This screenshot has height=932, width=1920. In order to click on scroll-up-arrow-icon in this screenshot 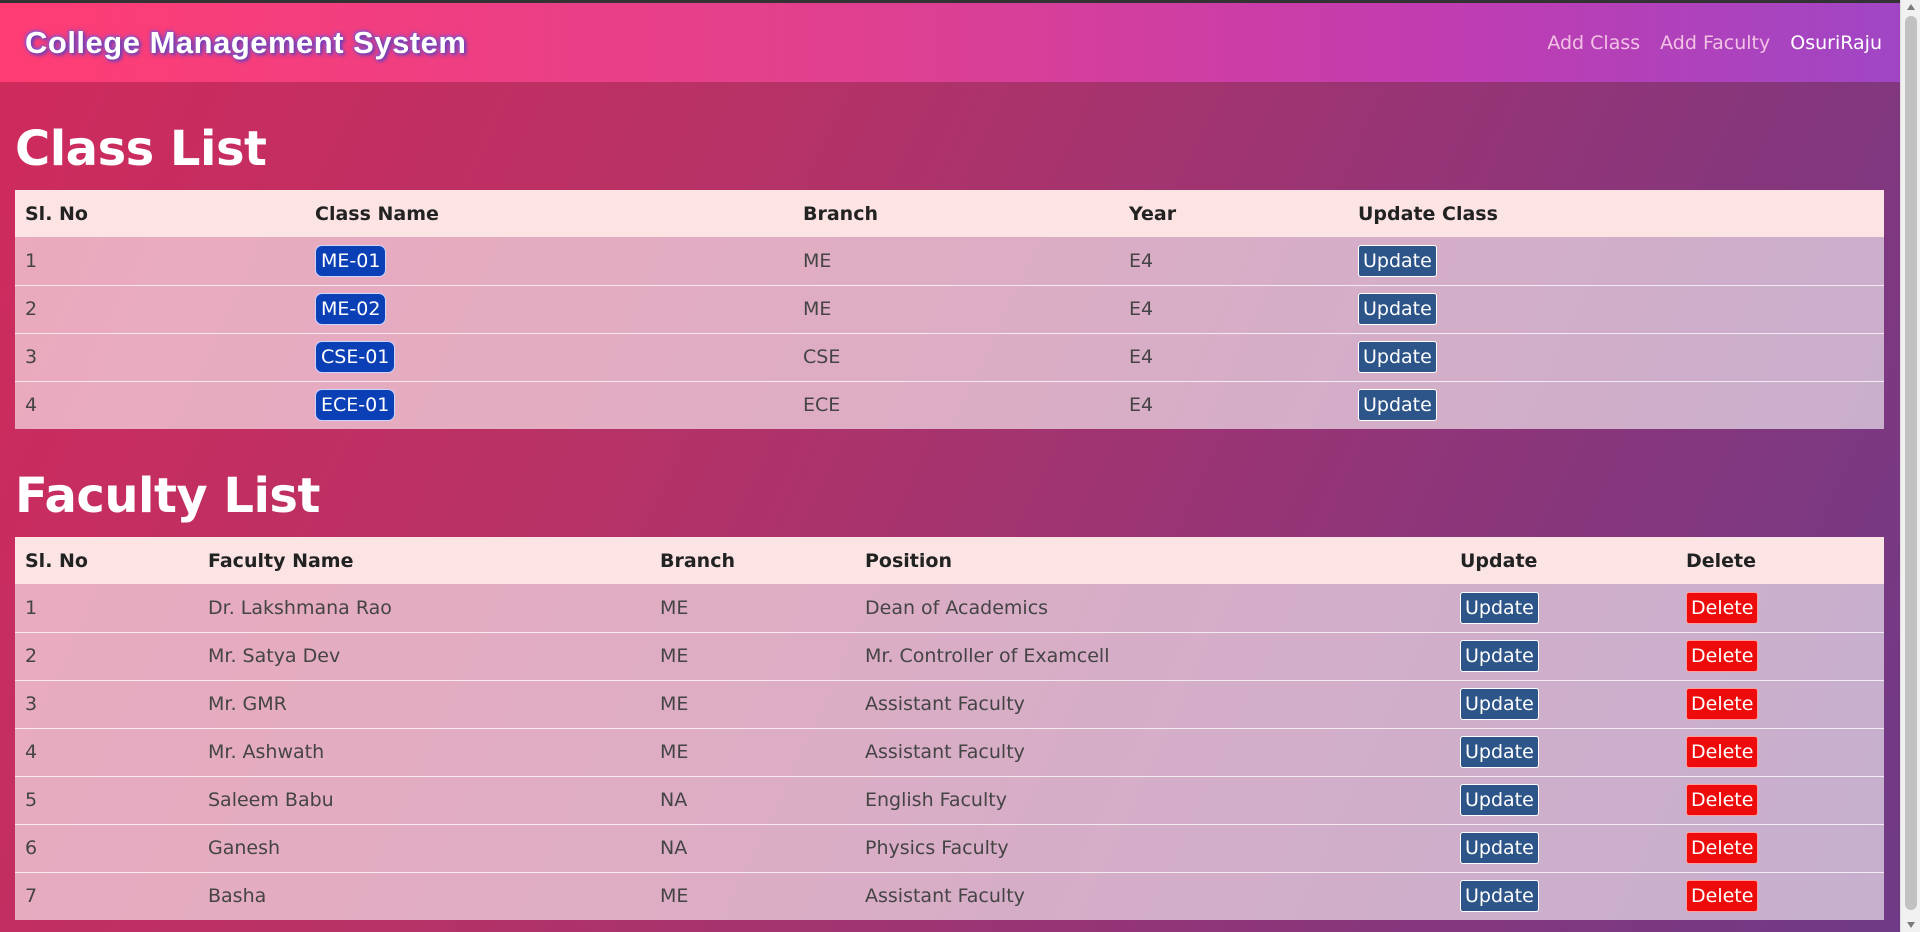, I will do `click(1911, 7)`.